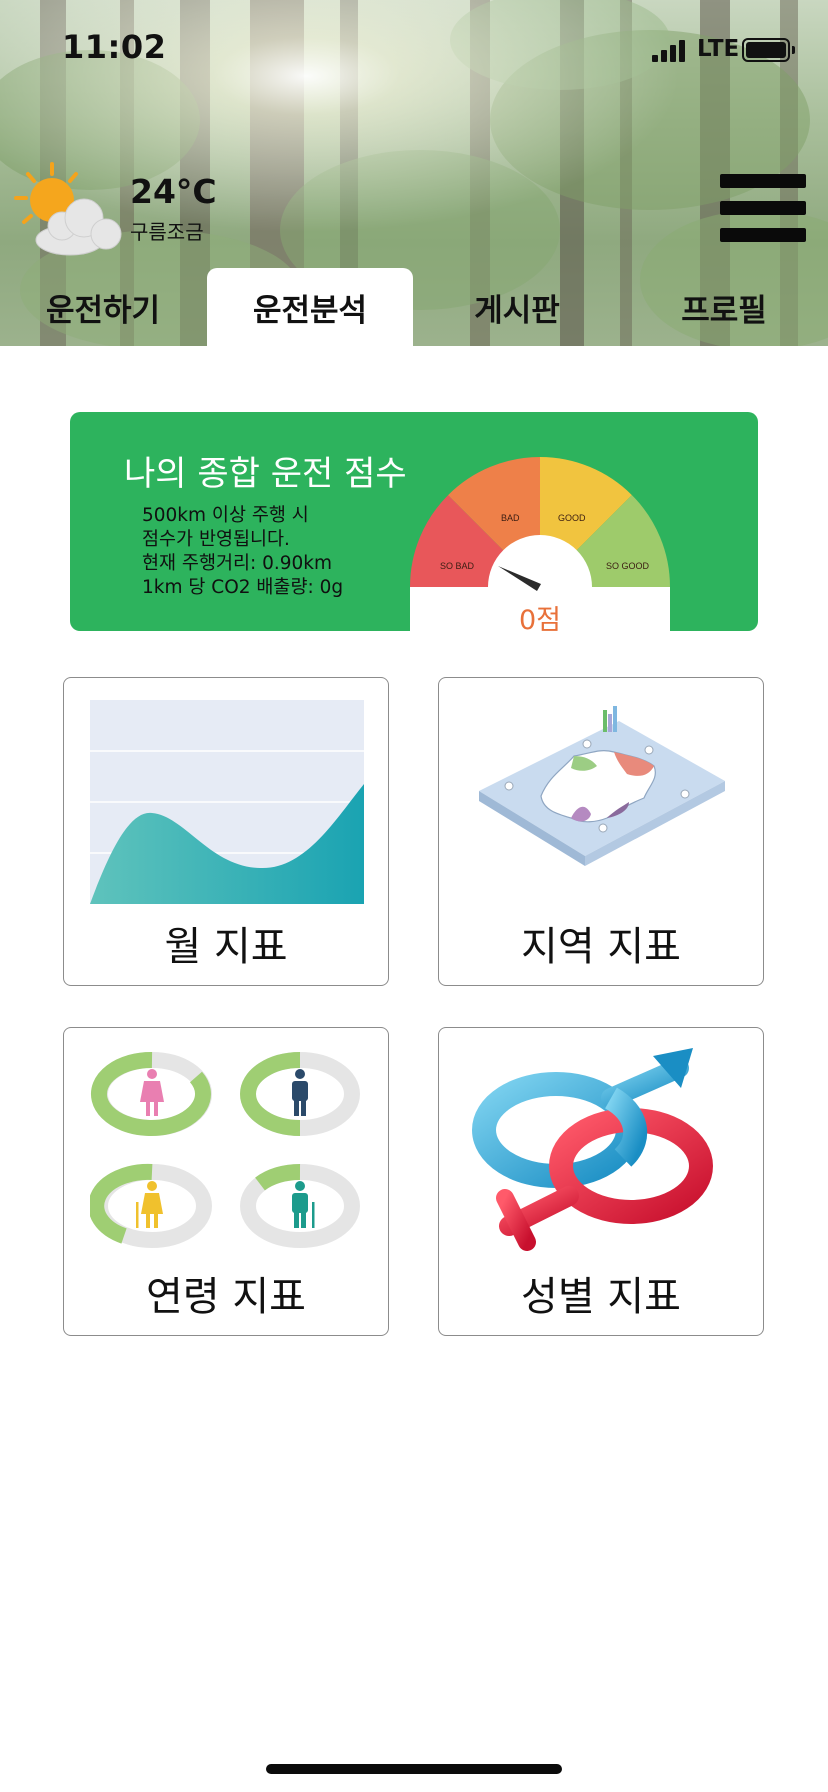  Describe the element at coordinates (592, 1149) in the screenshot. I see `gender-symbols-icon` at that location.